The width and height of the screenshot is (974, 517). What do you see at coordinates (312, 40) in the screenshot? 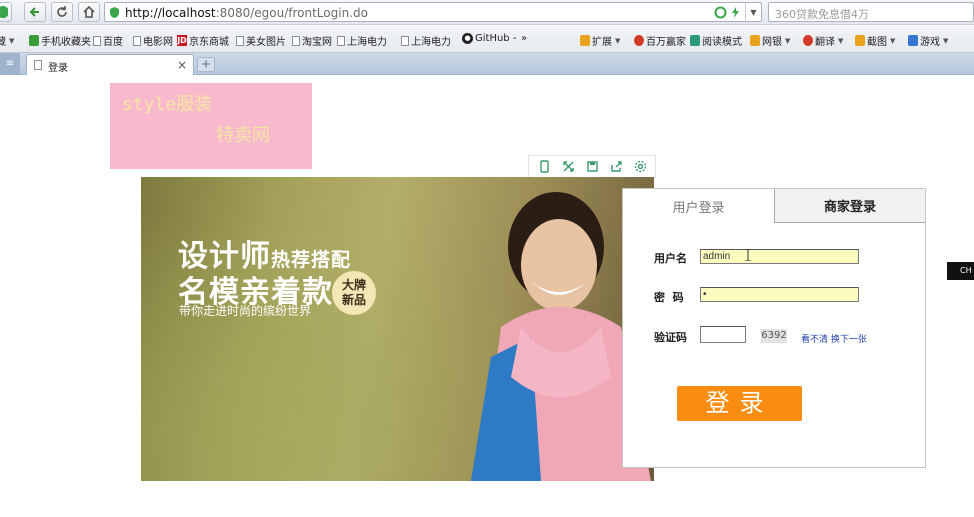
I see `bookmark-taobao: 淘宝网` at bounding box center [312, 40].